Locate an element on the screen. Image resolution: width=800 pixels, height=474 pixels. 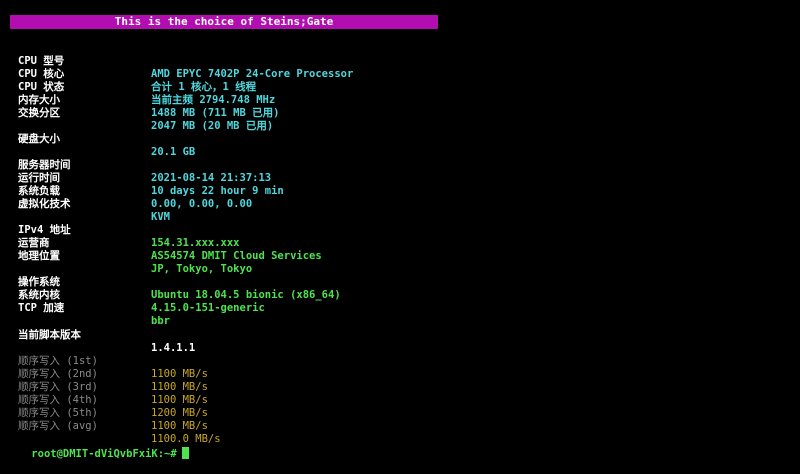
info-value: 1488 MB (711 MB 已用) is located at coordinates (215, 113).